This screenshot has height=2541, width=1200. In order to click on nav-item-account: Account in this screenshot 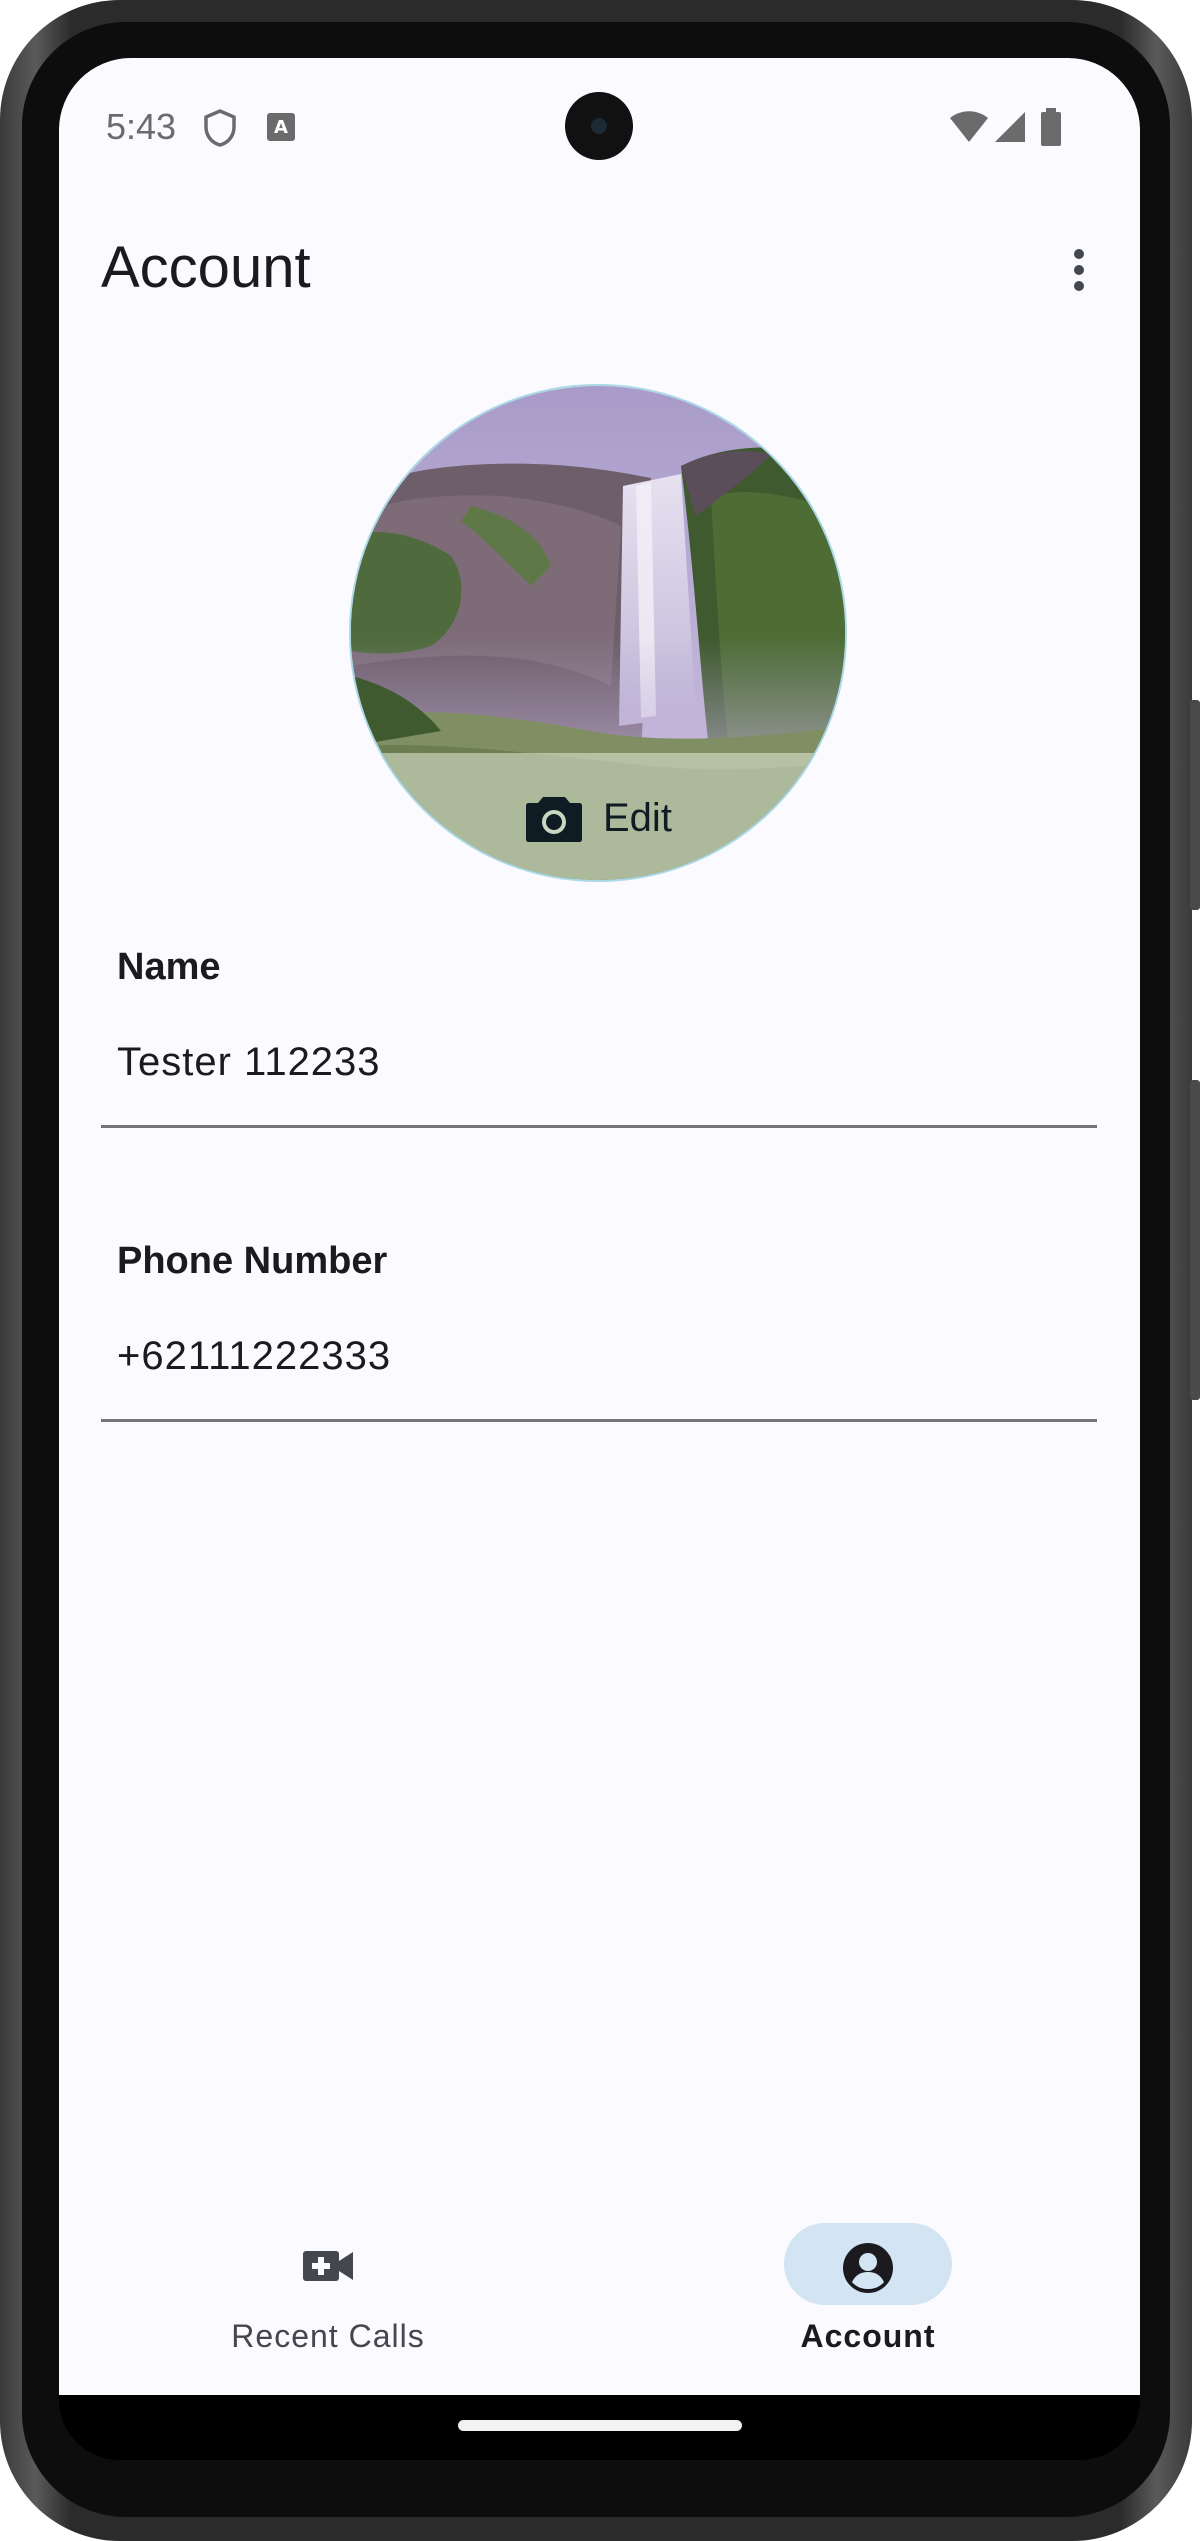, I will do `click(868, 2293)`.